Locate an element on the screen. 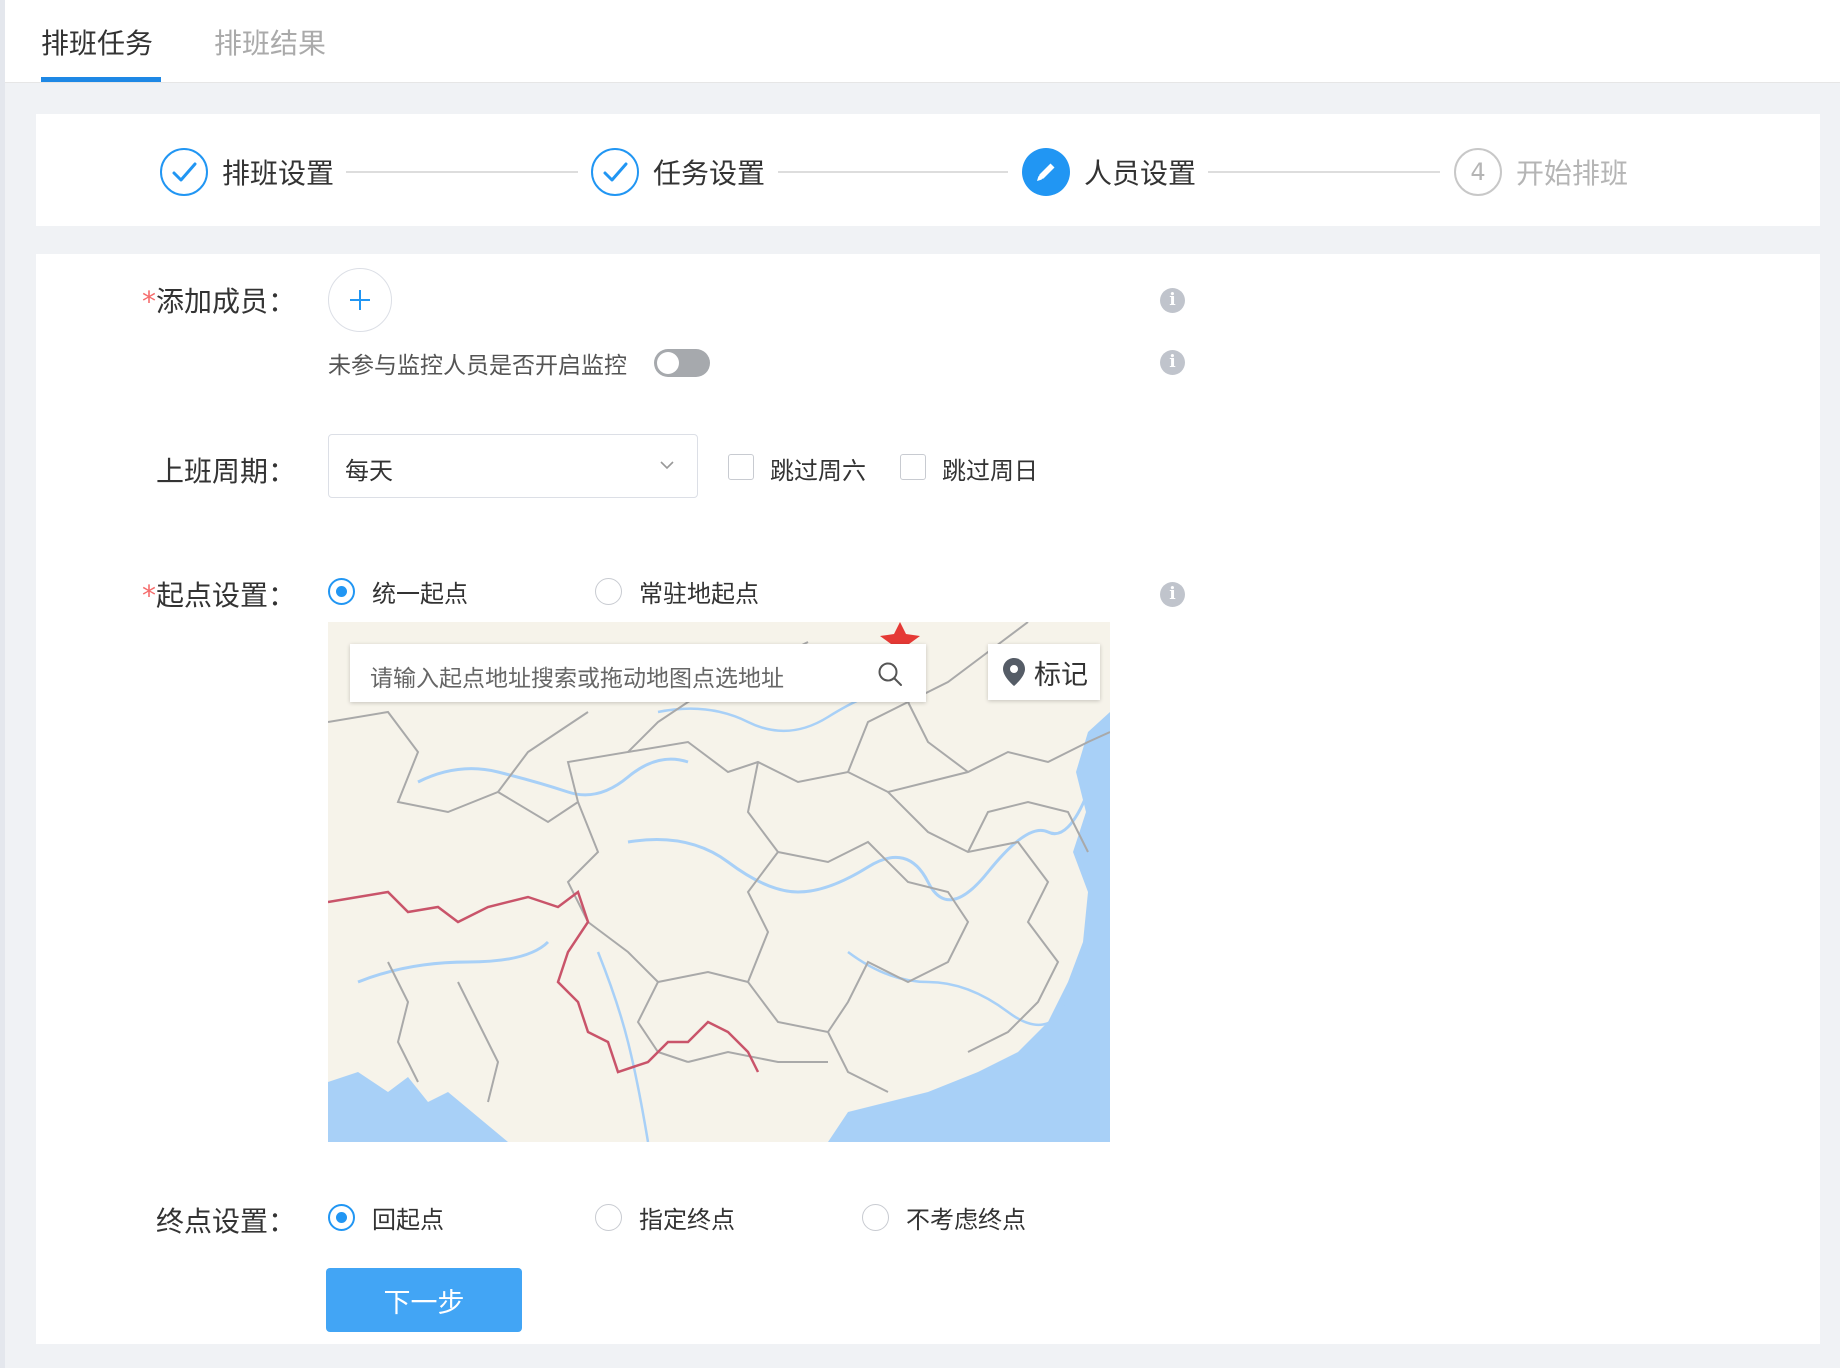 This screenshot has height=1368, width=1840. skip-saturday-label: 跳过周六 is located at coordinates (818, 471).